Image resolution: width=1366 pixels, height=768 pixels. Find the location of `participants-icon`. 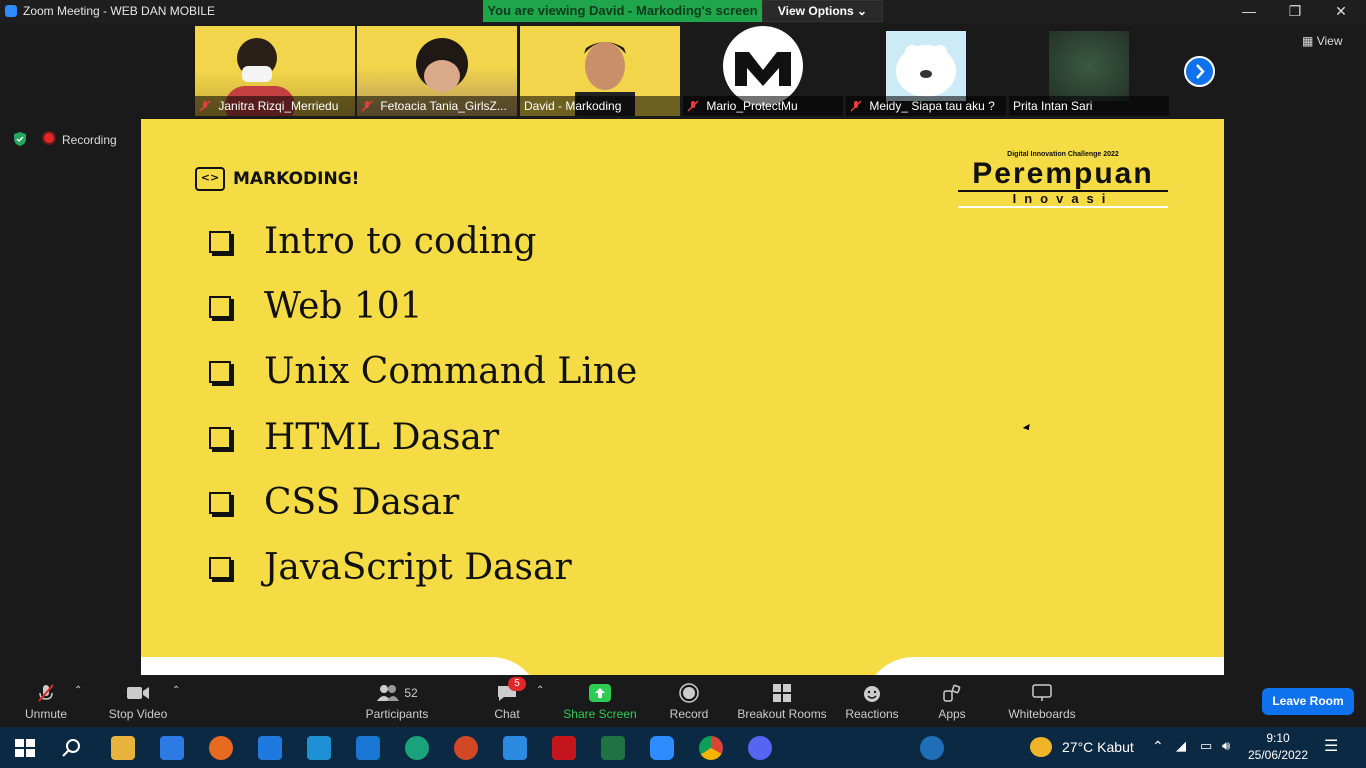

participants-icon is located at coordinates (388, 693).